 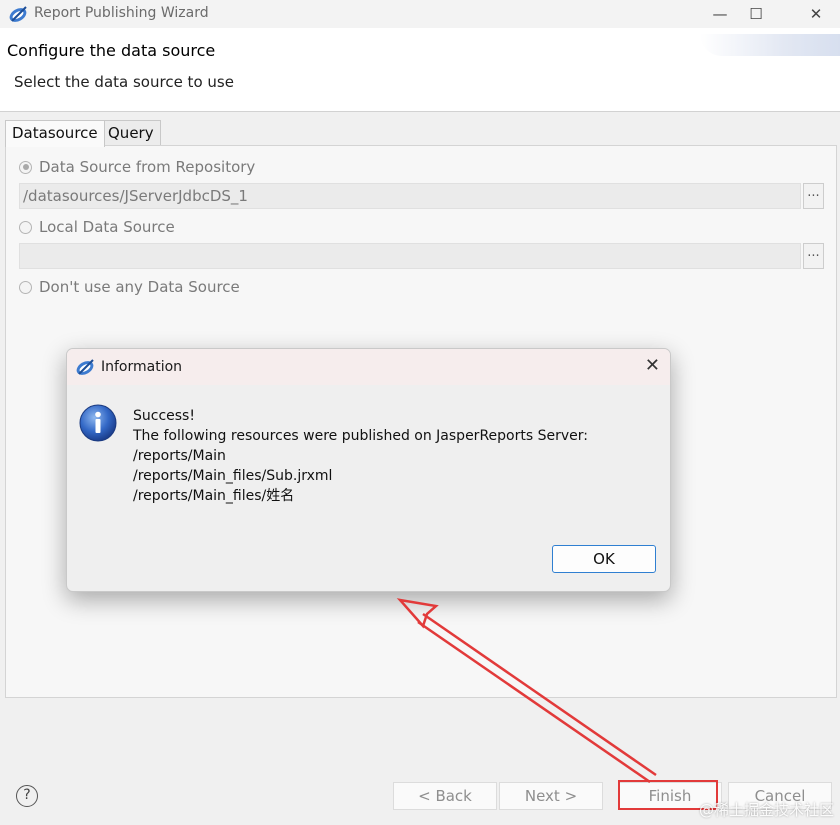 What do you see at coordinates (27, 796) in the screenshot?
I see `help-button: ?` at bounding box center [27, 796].